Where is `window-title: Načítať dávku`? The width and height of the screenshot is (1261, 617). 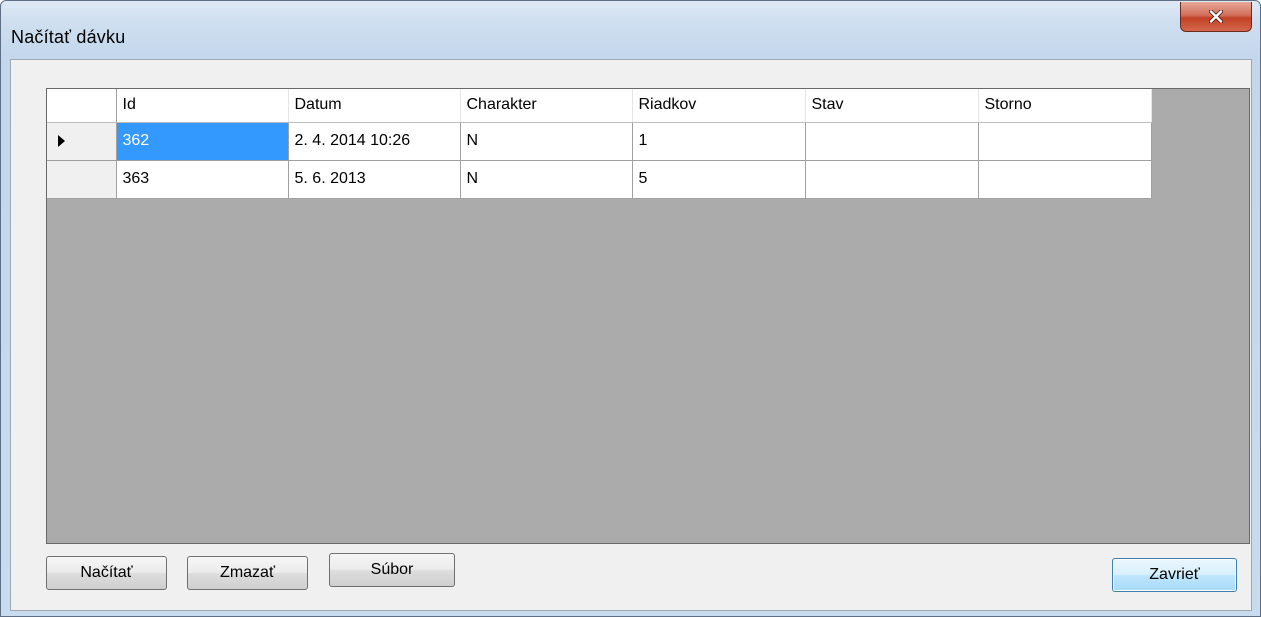
window-title: Načítať dávku is located at coordinates (68, 37).